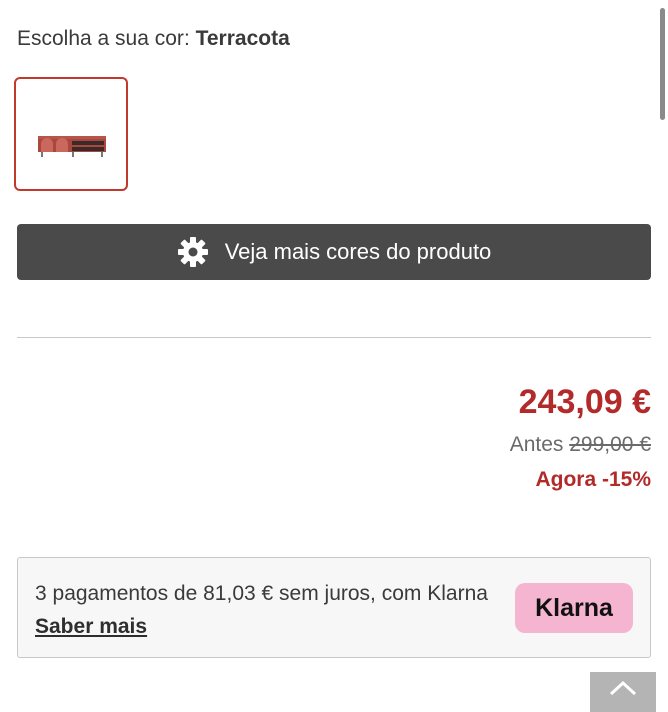 The height and width of the screenshot is (712, 668). I want to click on gear-icon, so click(193, 252).